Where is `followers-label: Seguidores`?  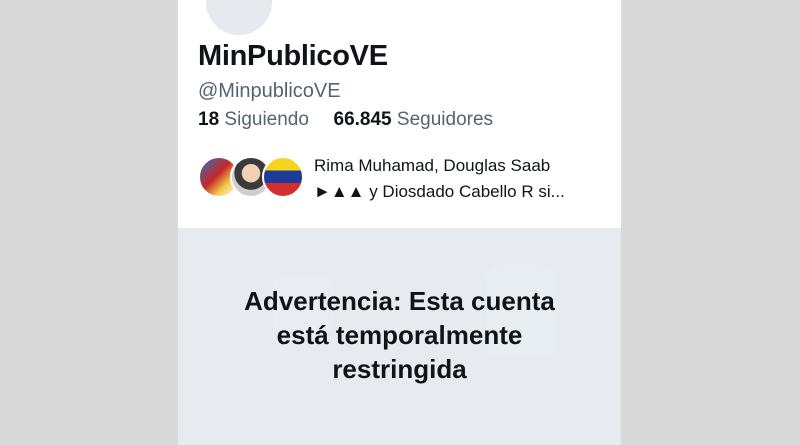 followers-label: Seguidores is located at coordinates (445, 119).